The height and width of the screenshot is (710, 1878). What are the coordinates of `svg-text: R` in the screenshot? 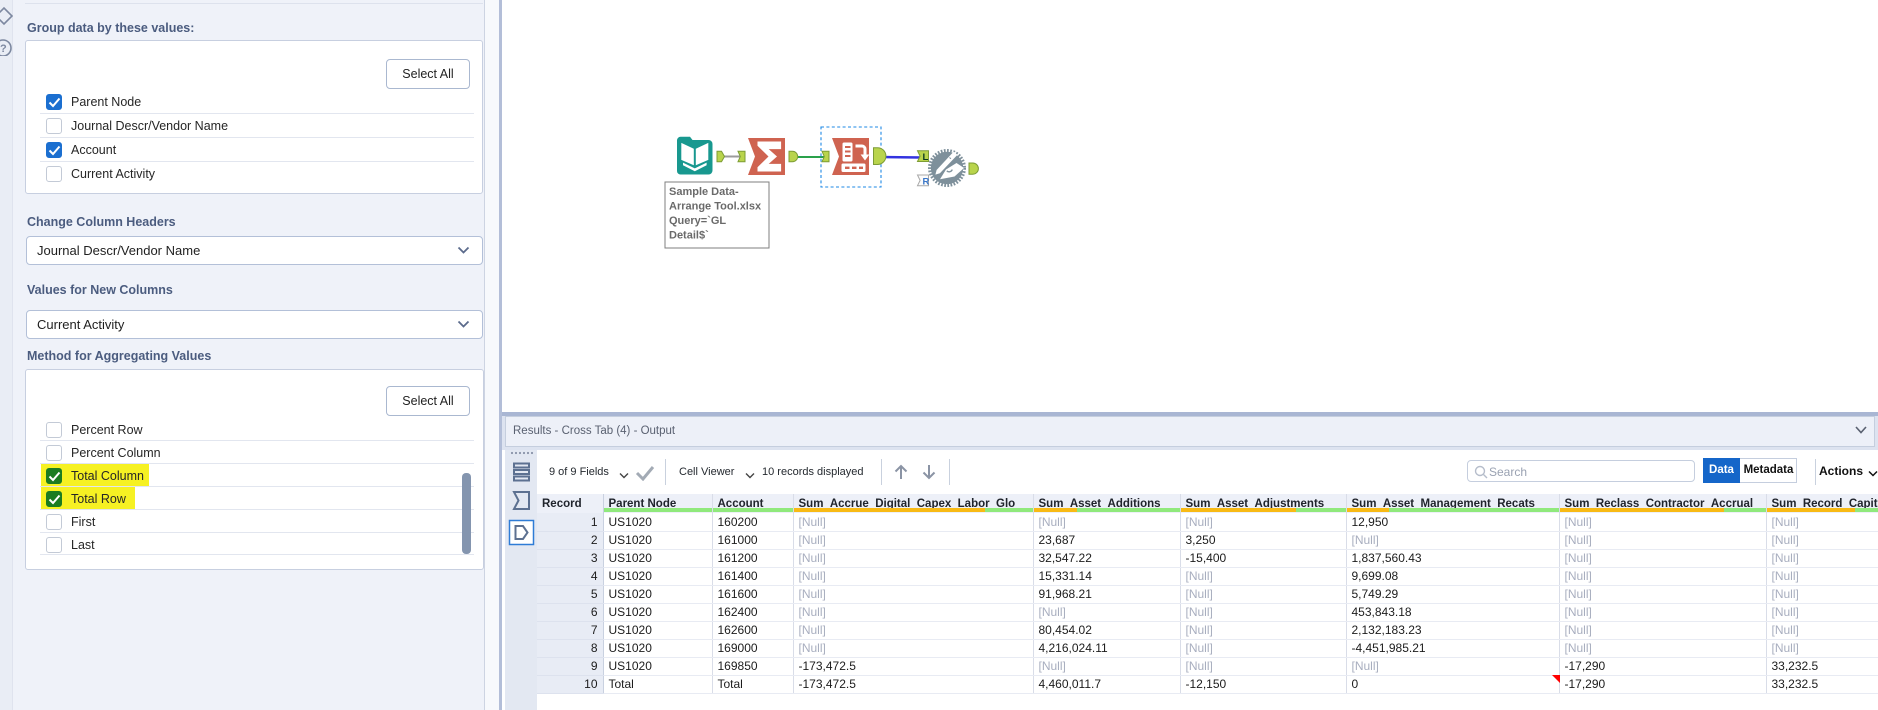 It's located at (926, 181).